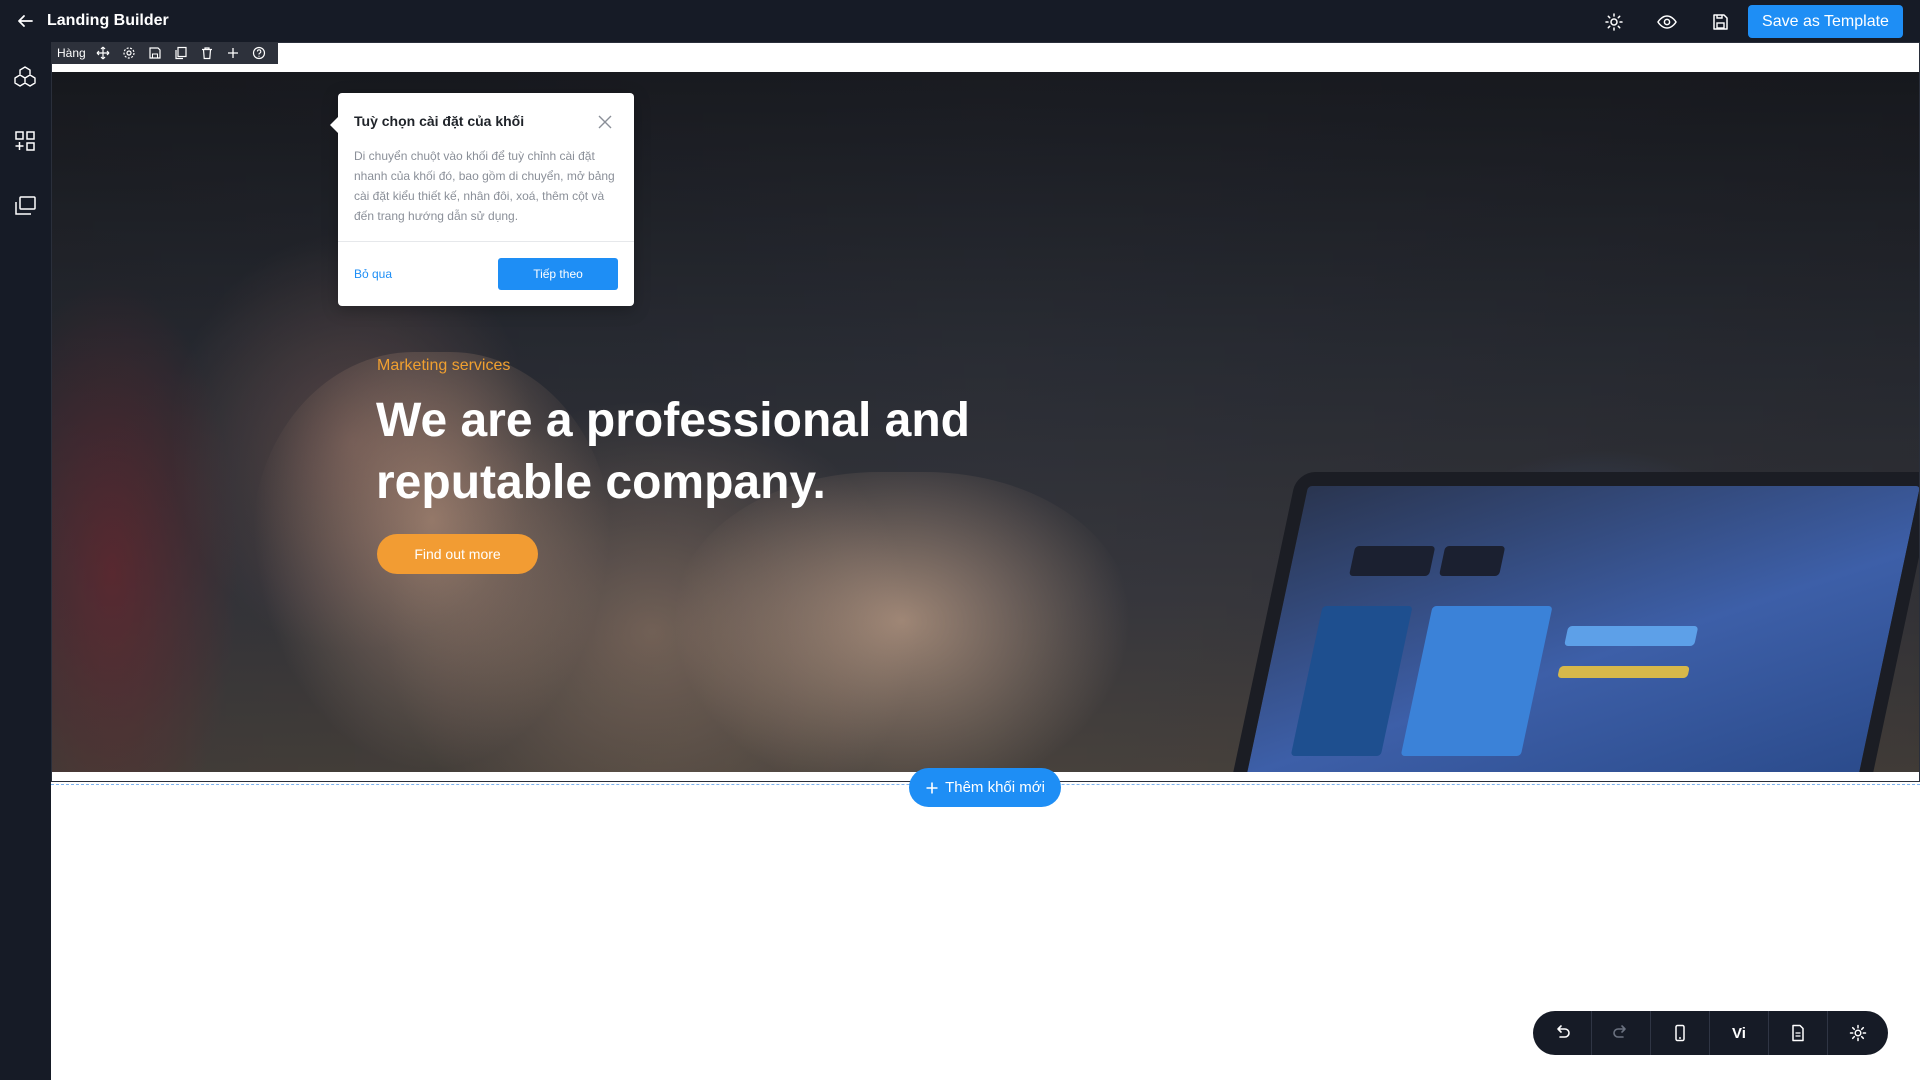 This screenshot has width=1920, height=1080. What do you see at coordinates (259, 53) in the screenshot?
I see `help-icon` at bounding box center [259, 53].